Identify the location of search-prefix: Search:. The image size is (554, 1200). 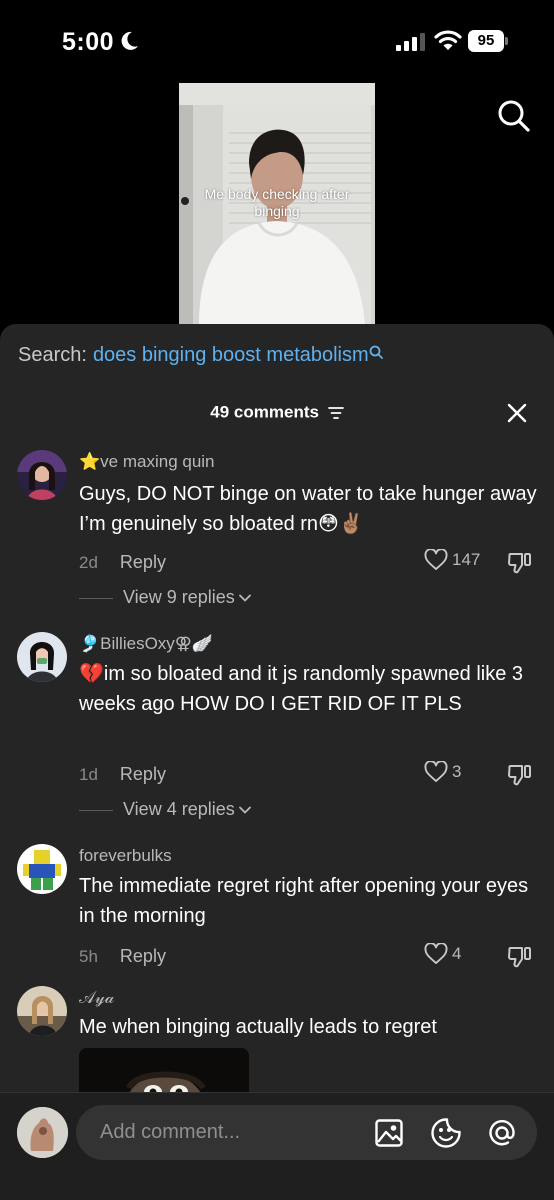
(52, 355).